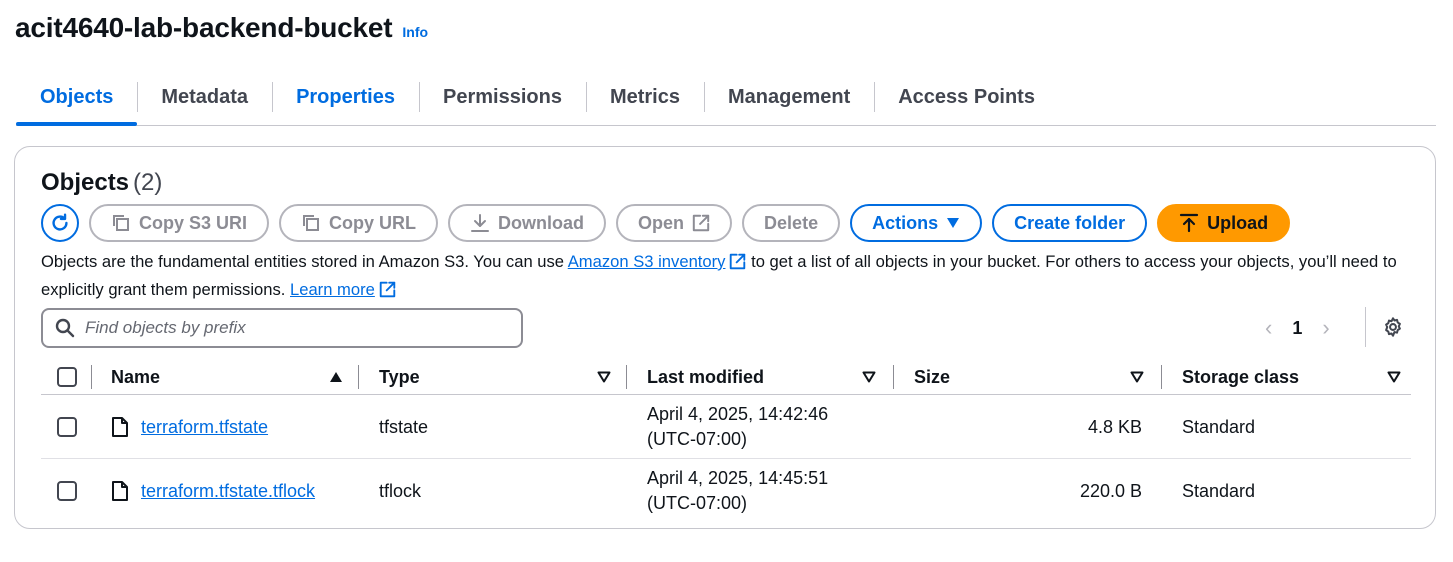  I want to click on page-title: acit4640-lab-backend-bucket, so click(204, 27).